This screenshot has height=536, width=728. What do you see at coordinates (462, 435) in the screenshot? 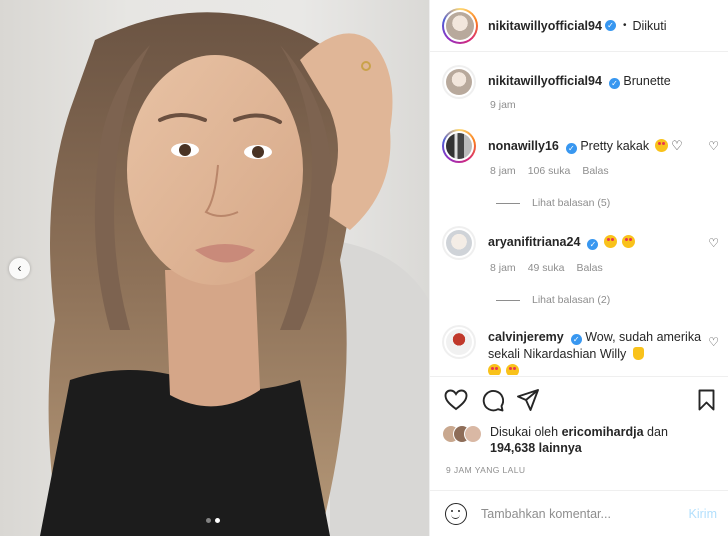
I see `liker-avatars` at bounding box center [462, 435].